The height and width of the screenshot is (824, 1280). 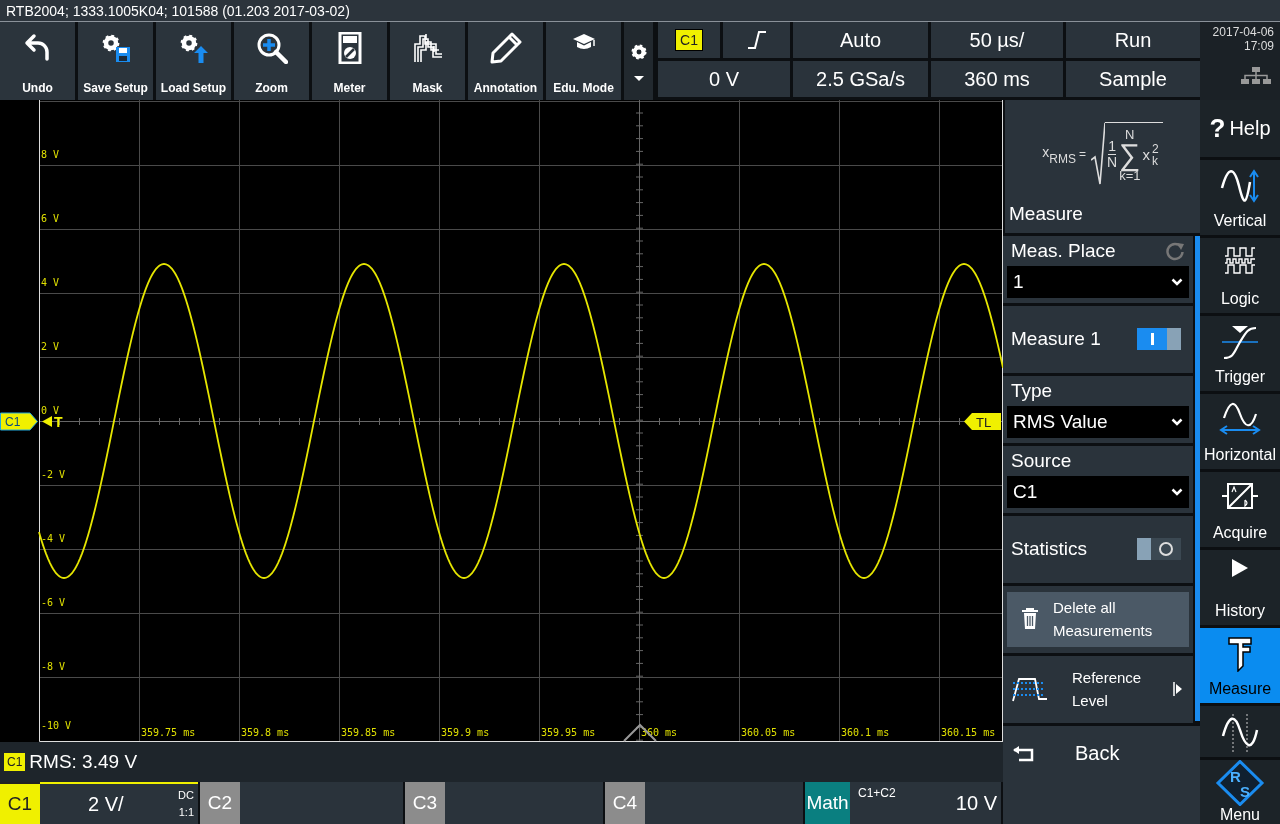 I want to click on toolbar-button: Meter, so click(x=349, y=61).